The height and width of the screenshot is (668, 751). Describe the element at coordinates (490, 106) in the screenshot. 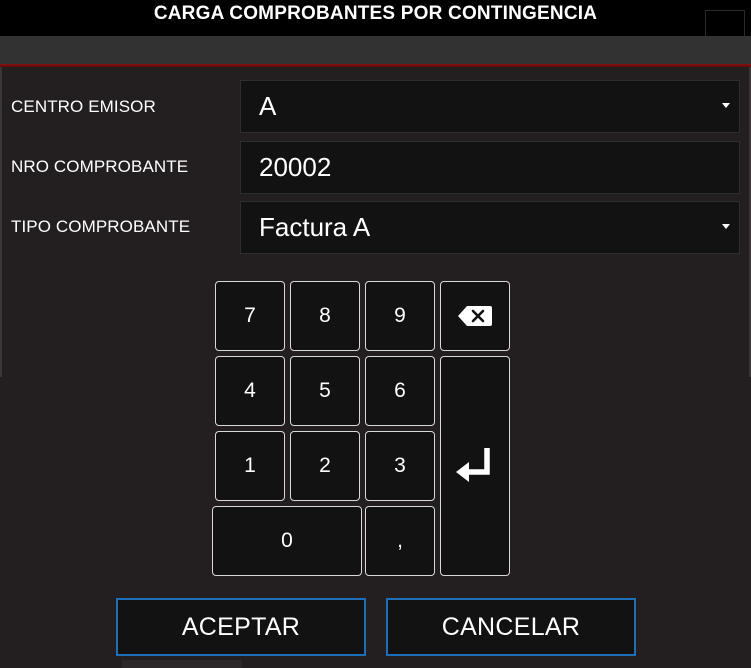

I see `centro-emisor-select: A` at that location.